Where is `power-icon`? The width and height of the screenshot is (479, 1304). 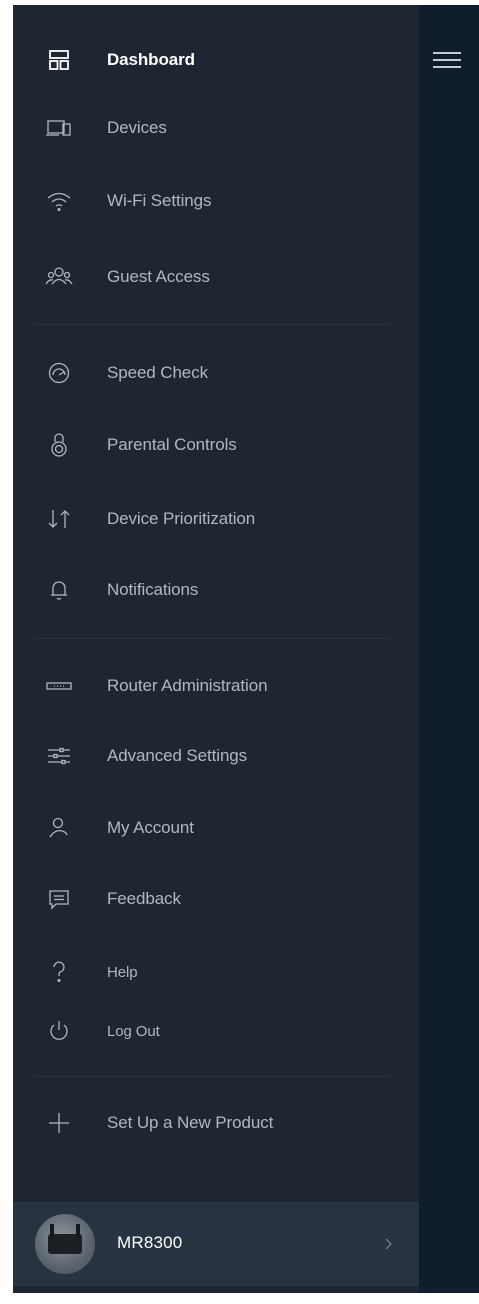
power-icon is located at coordinates (59, 1031).